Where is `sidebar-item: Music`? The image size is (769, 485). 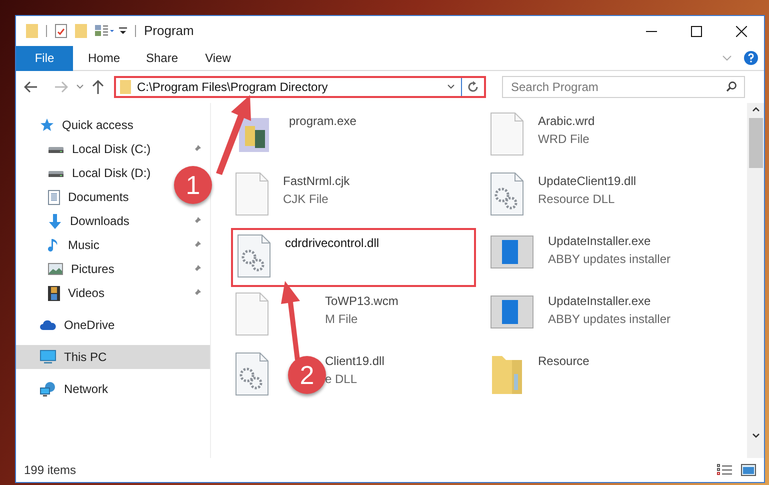 sidebar-item: Music is located at coordinates (113, 245).